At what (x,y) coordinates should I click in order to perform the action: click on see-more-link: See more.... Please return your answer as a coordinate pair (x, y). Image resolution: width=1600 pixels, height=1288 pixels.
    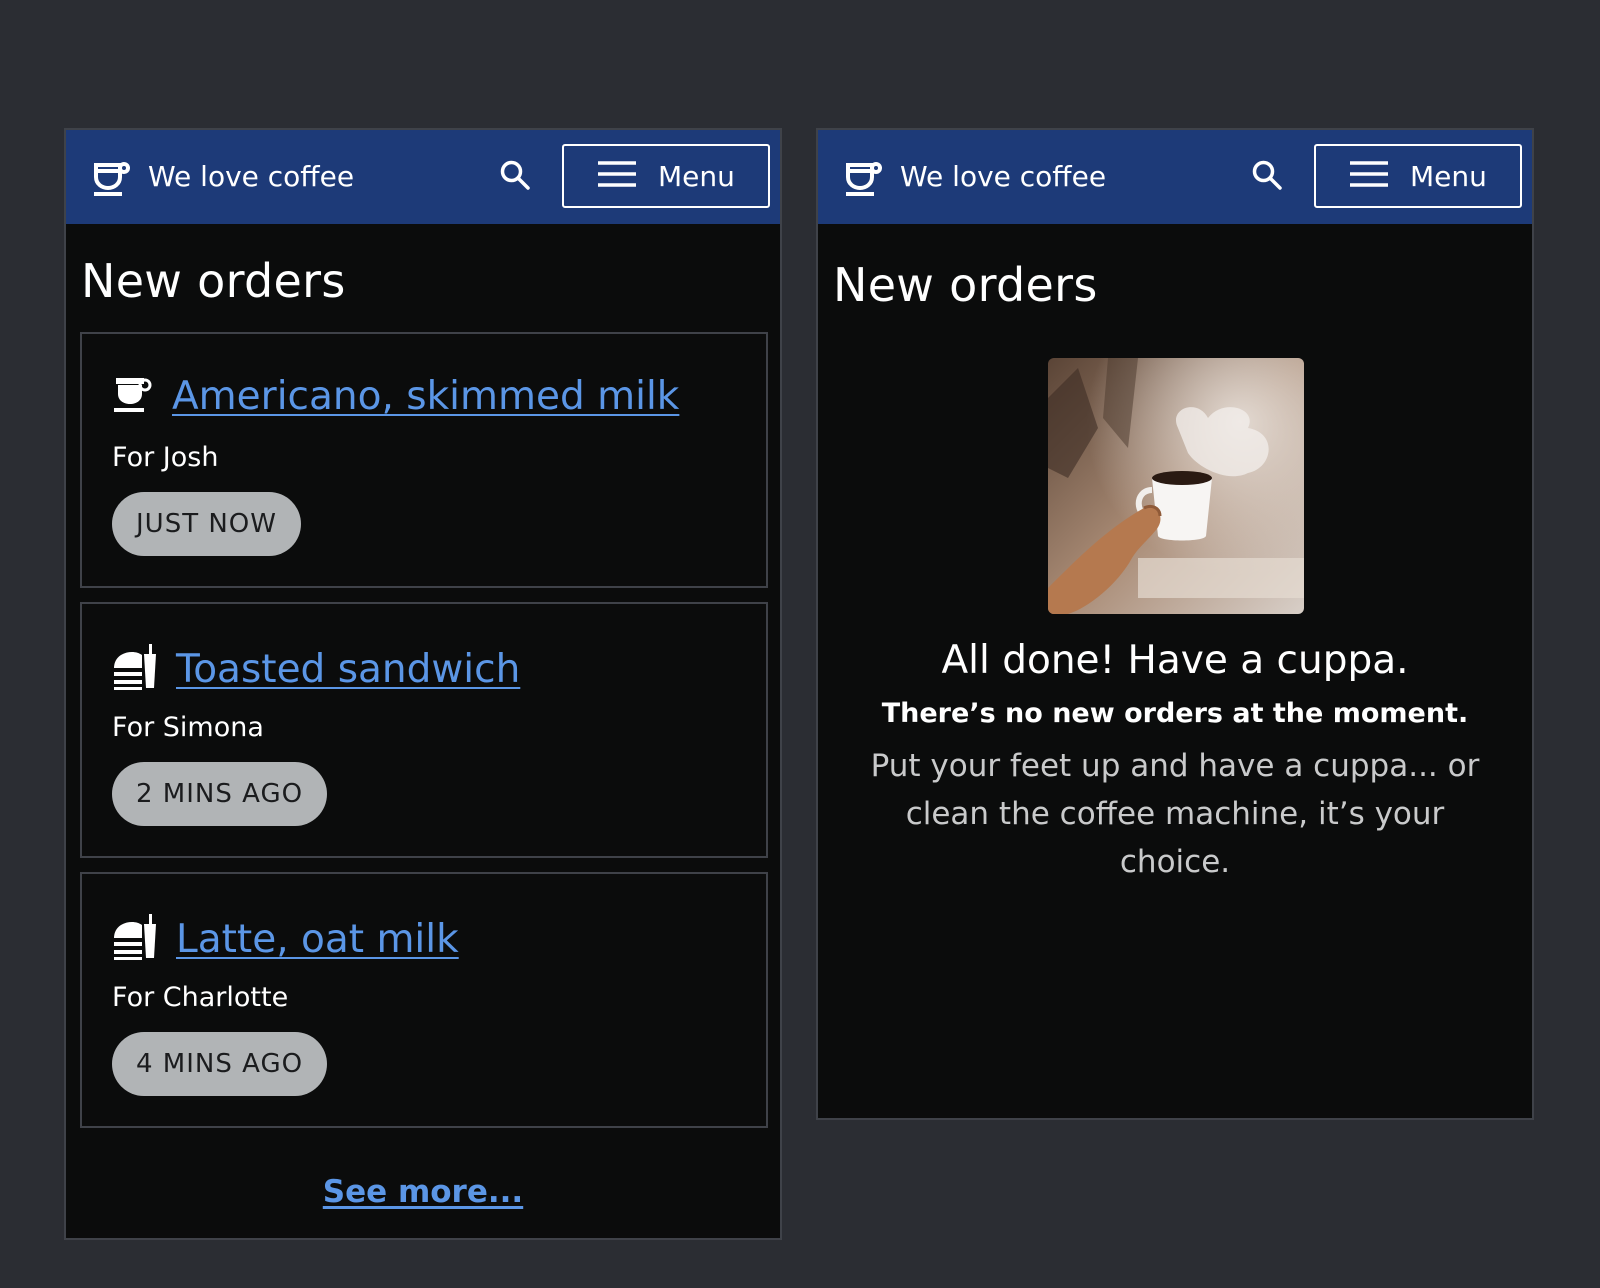
    Looking at the image, I should click on (423, 1192).